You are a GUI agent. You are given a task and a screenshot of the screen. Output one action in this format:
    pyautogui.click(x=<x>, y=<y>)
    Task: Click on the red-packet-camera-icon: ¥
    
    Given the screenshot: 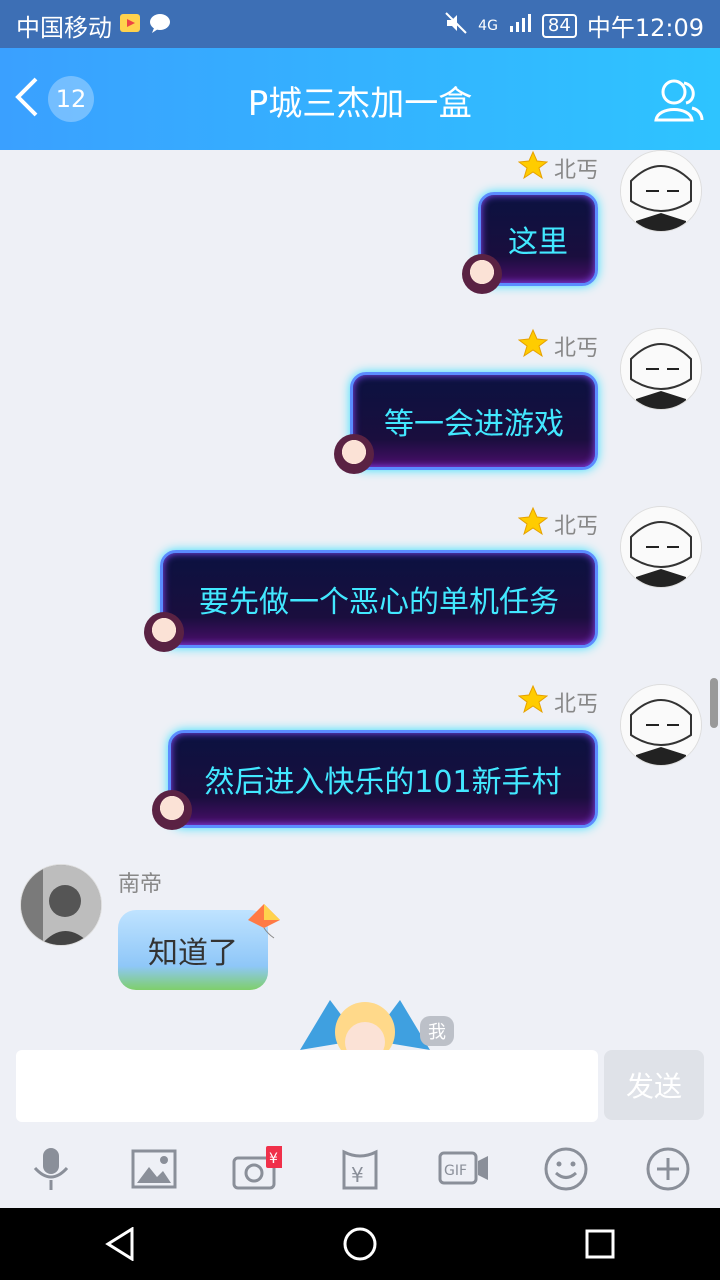 What is the action you would take?
    pyautogui.click(x=257, y=1169)
    